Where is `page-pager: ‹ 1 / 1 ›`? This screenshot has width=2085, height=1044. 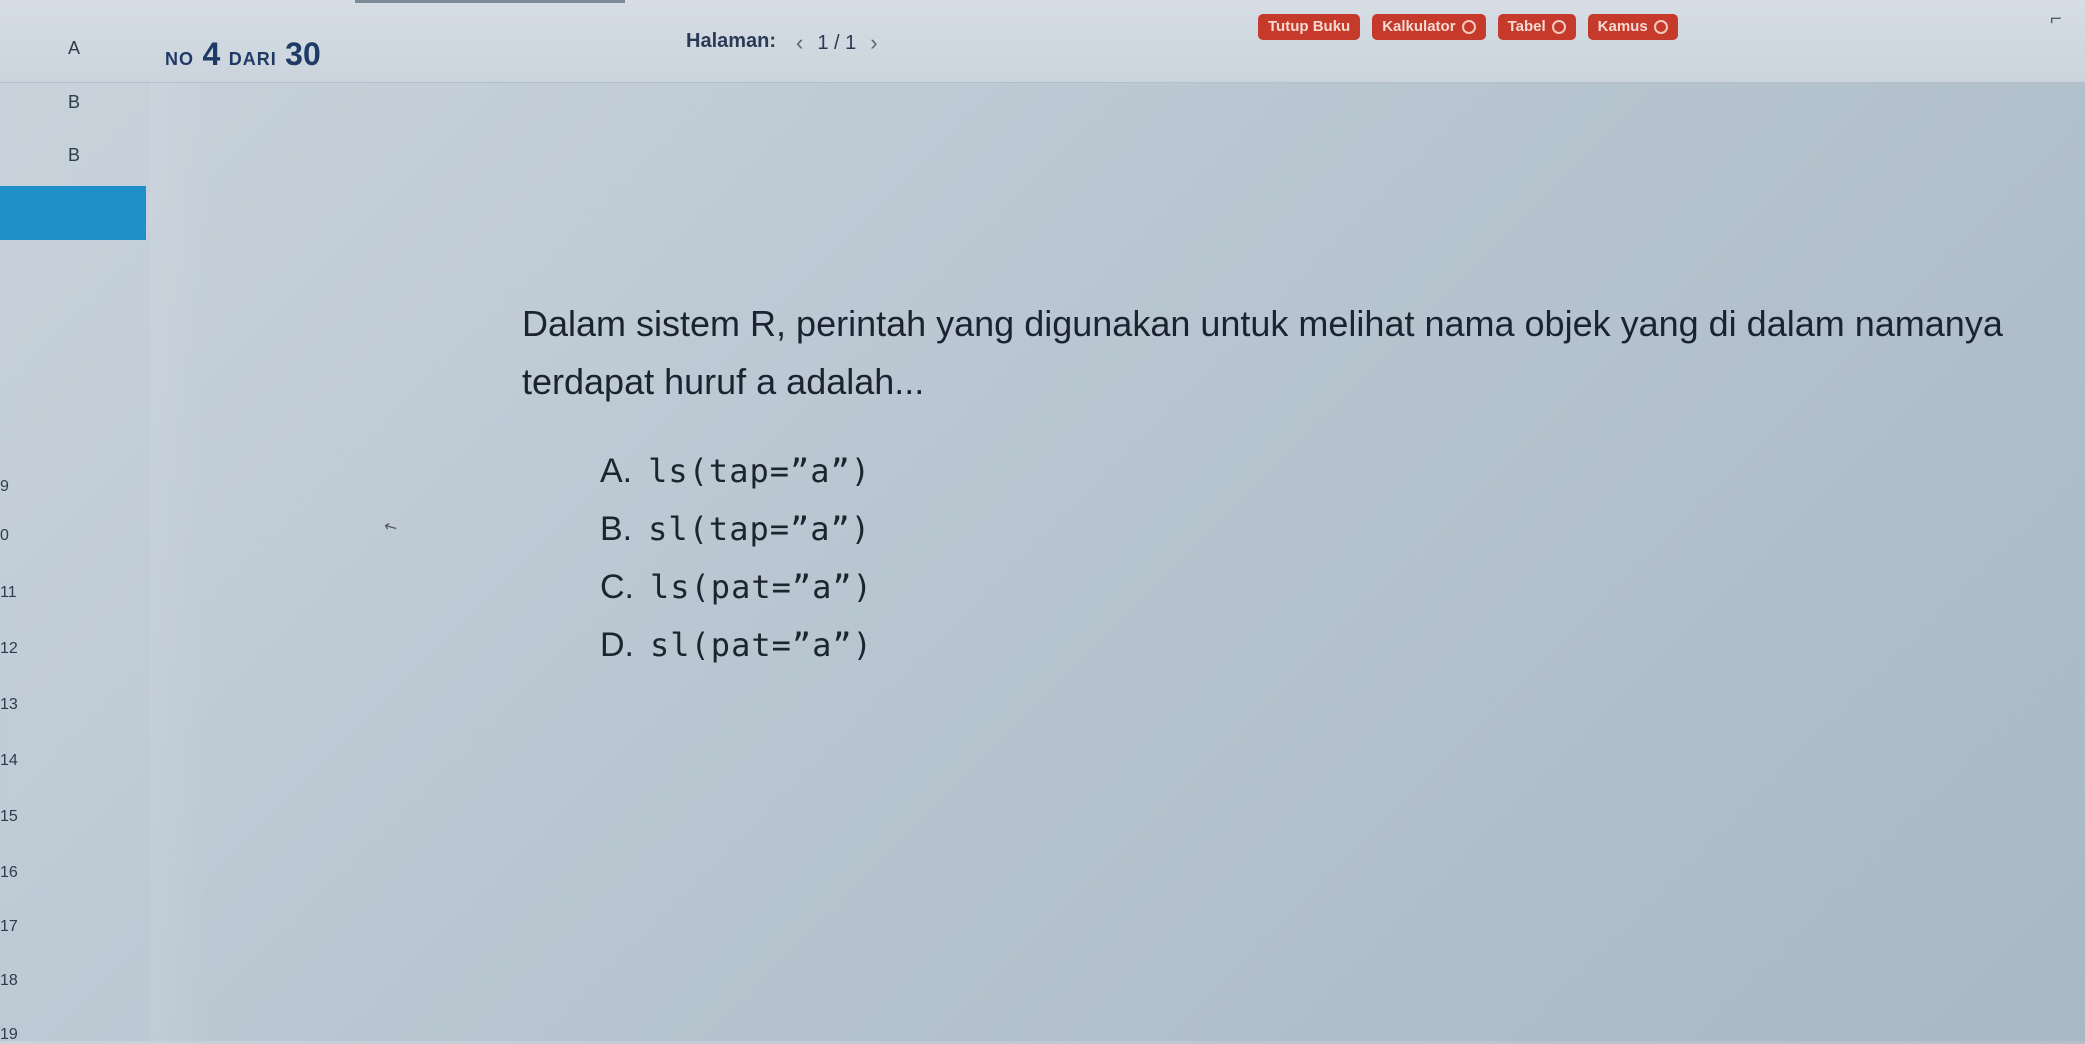
page-pager: ‹ 1 / 1 › is located at coordinates (837, 43).